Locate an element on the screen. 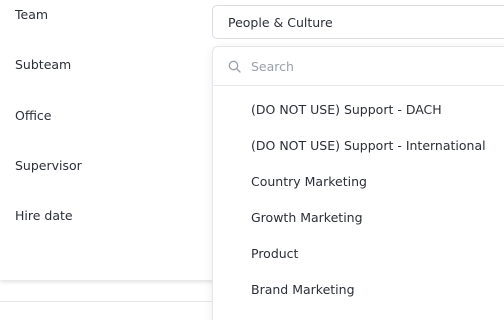  office-label: Office is located at coordinates (33, 115).